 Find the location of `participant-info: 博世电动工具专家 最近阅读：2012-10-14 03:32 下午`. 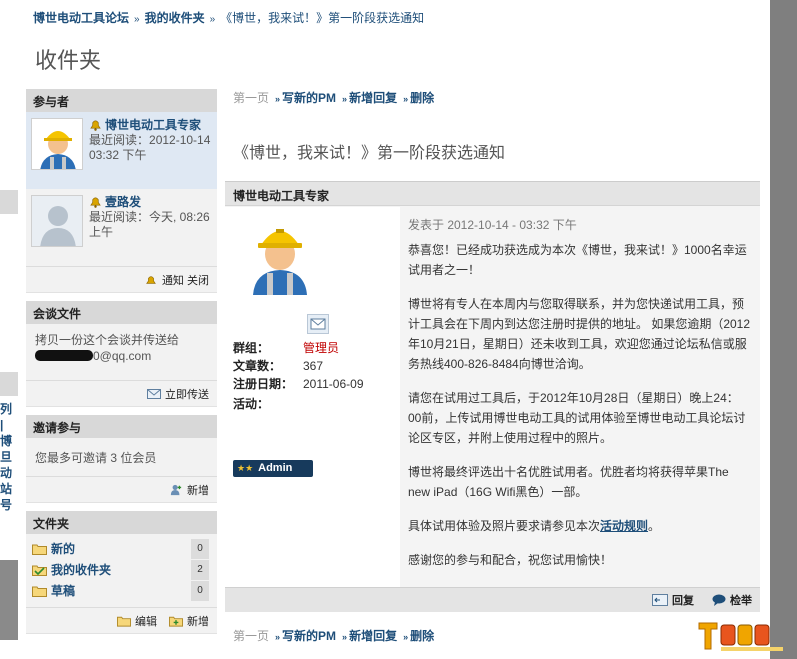

participant-info: 博世电动工具专家 最近阅读：2012-10-14 03:32 下午 is located at coordinates (150, 150).